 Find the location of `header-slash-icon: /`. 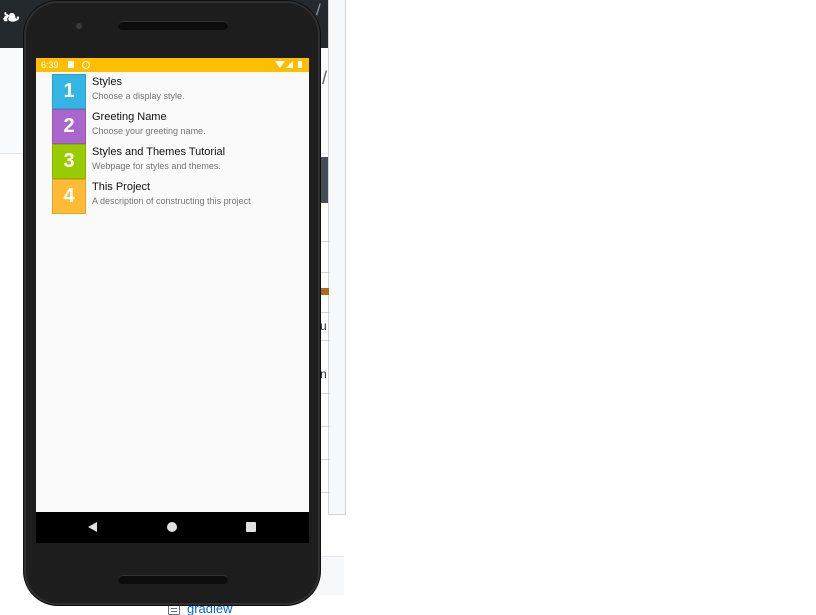

header-slash-icon: / is located at coordinates (318, 10).